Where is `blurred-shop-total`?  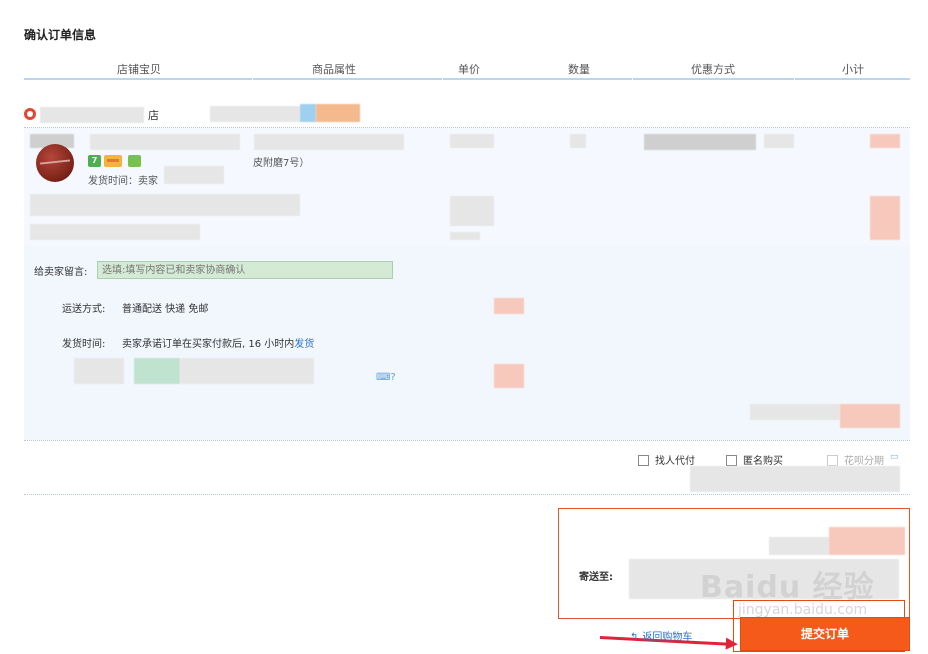 blurred-shop-total is located at coordinates (870, 416).